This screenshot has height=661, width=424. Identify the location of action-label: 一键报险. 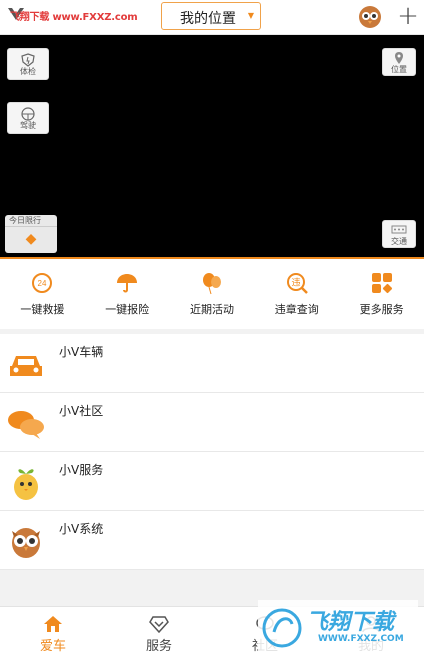
(127, 309).